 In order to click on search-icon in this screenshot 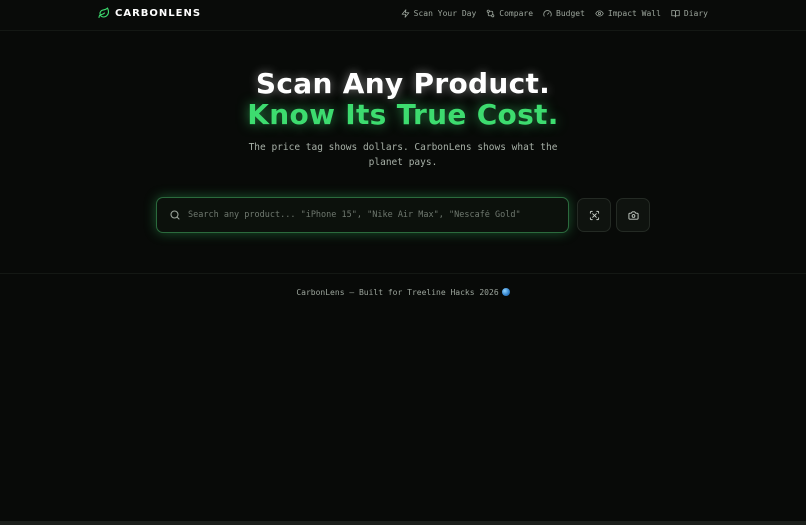, I will do `click(175, 215)`.